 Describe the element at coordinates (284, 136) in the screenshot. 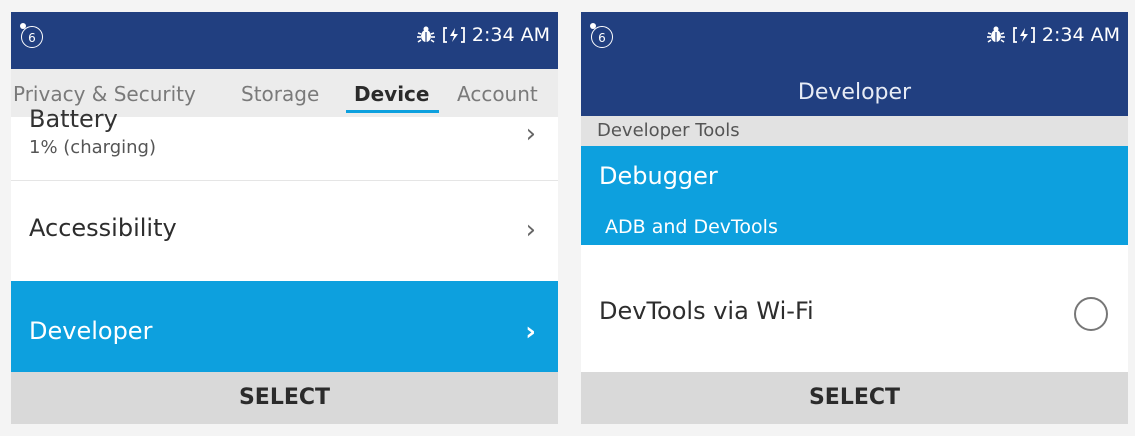

I see `list-item-battery: Battery 1% (charging) ›` at that location.